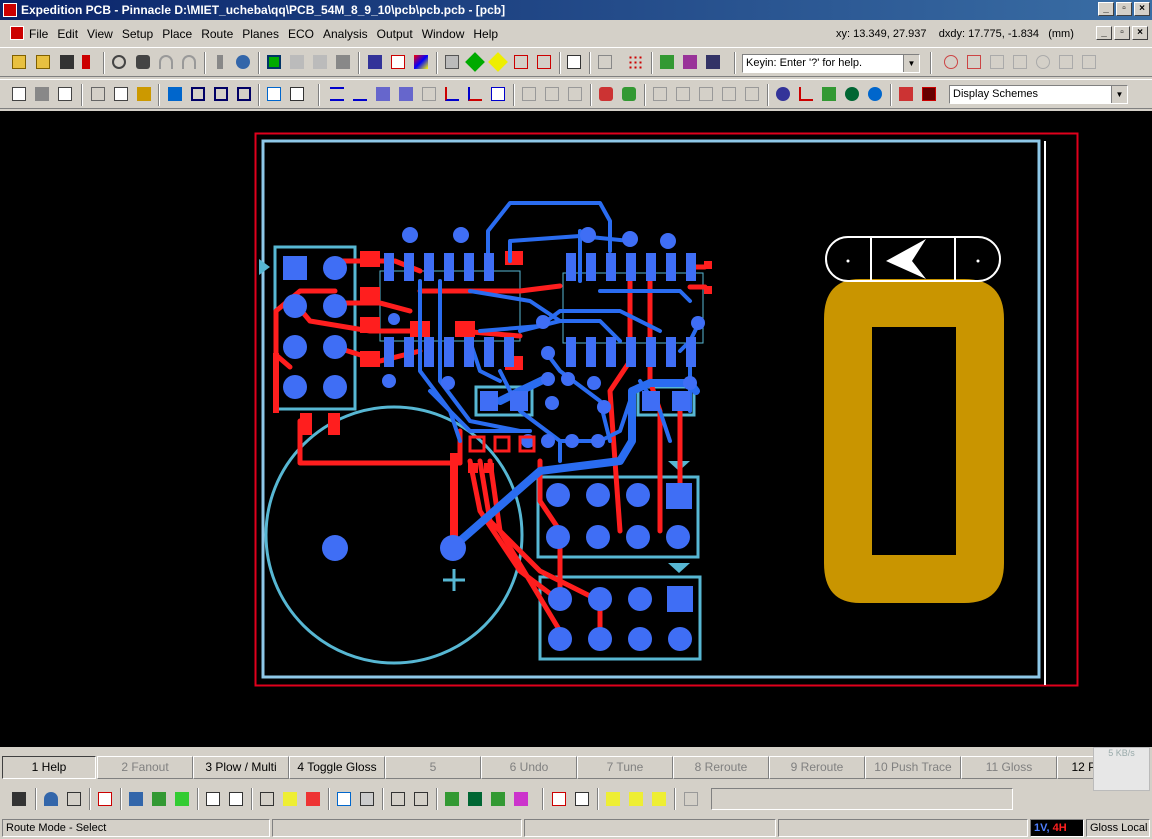 This screenshot has width=1152, height=839. I want to click on tile-h-icon, so click(221, 94).